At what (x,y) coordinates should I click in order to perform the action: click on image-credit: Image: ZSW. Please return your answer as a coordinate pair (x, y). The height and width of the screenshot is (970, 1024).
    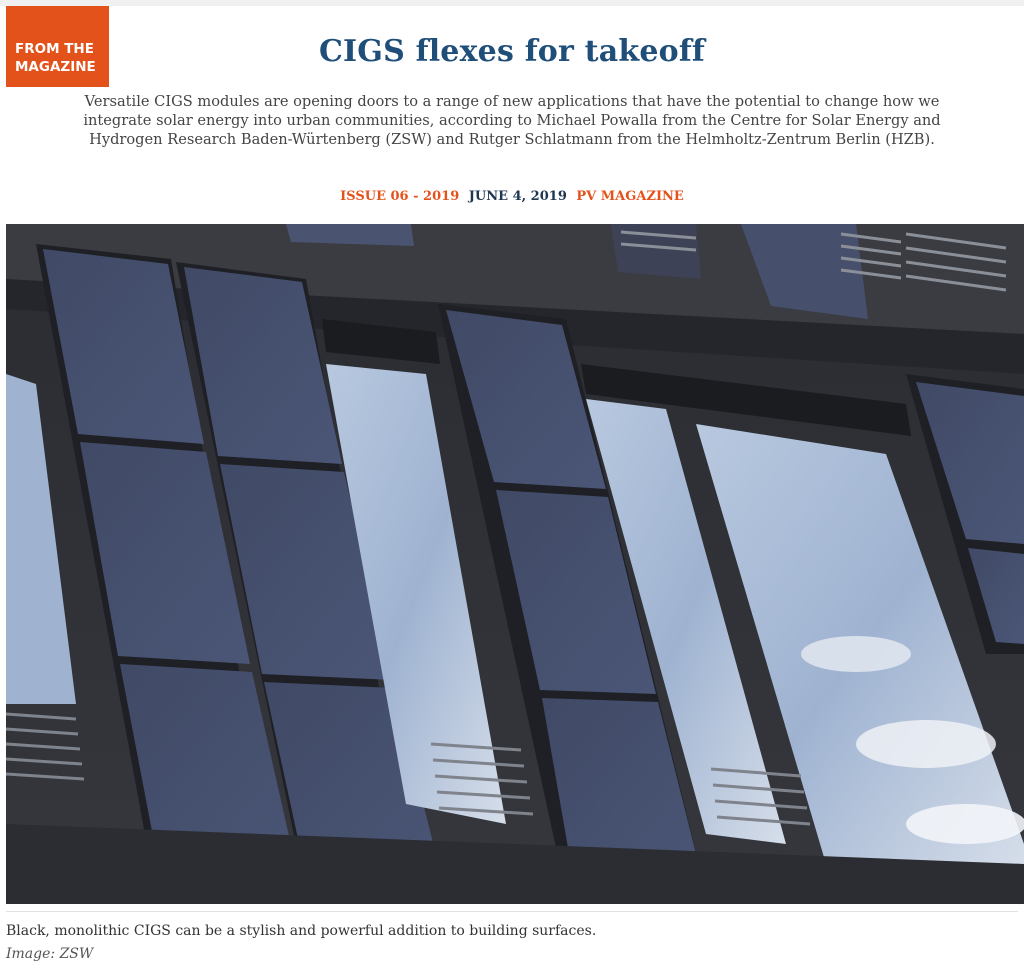
    Looking at the image, I should click on (50, 954).